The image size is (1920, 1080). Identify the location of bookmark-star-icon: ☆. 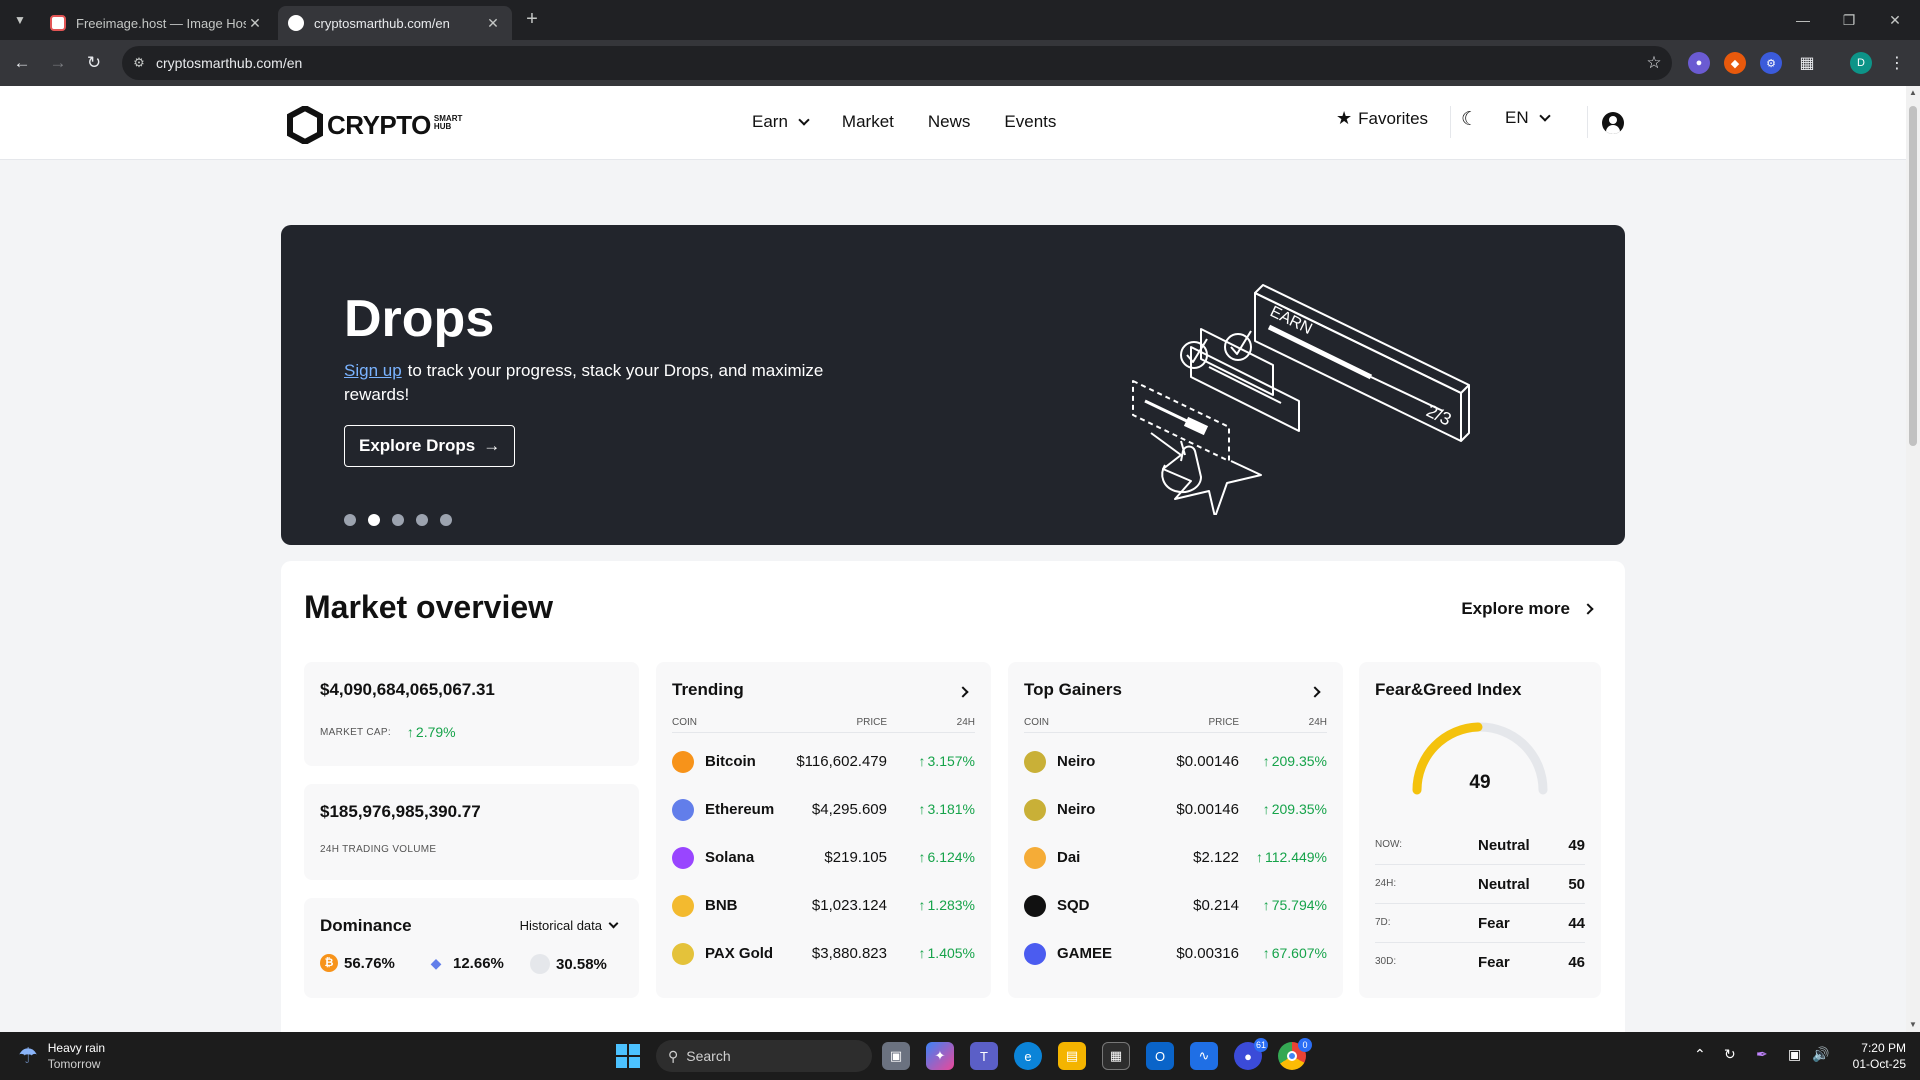
(1654, 63).